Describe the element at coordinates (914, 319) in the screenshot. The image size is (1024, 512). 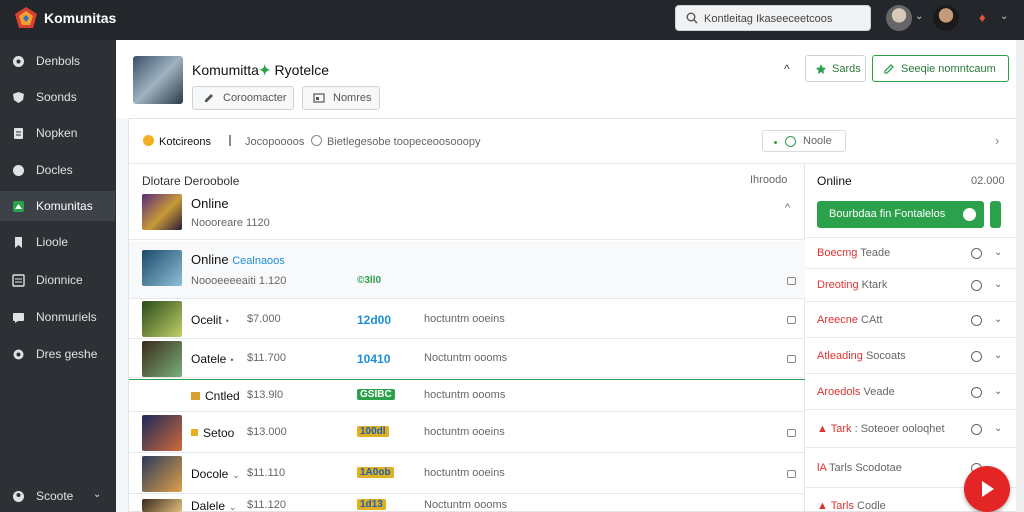
I see `activity-item: Areecne CAtt ⌄` at that location.